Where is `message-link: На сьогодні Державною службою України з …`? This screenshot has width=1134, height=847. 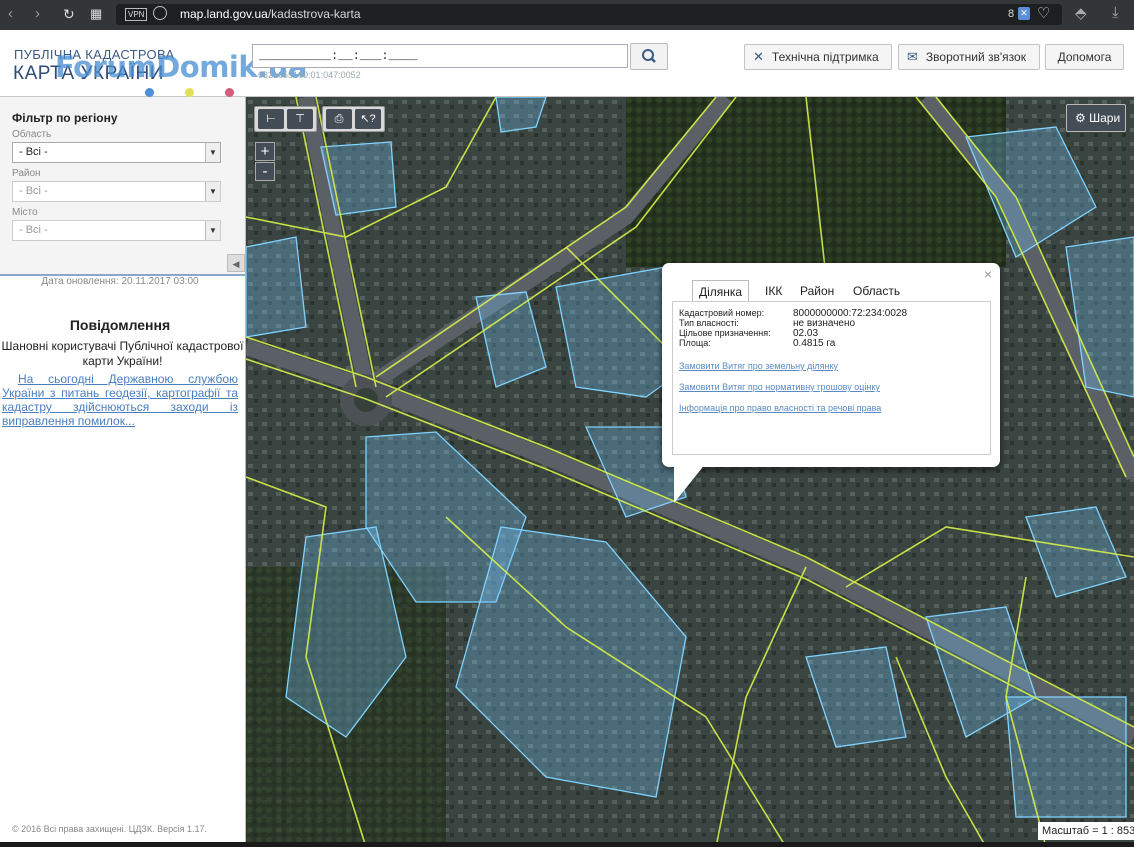
message-link: На сьогодні Державною службою України з … is located at coordinates (120, 400).